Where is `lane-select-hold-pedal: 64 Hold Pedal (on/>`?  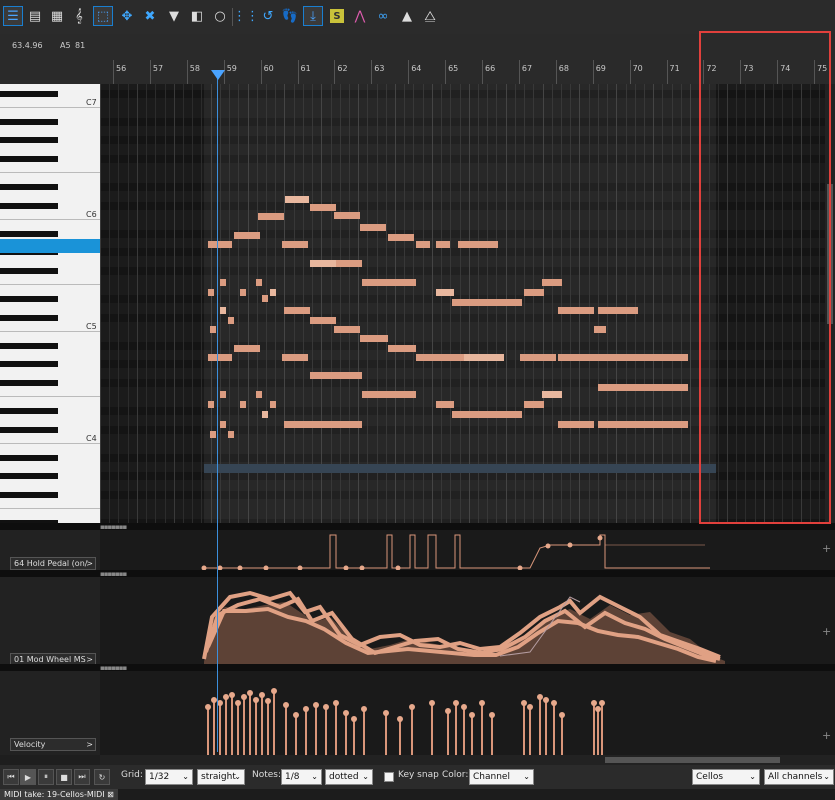
lane-select-hold-pedal: 64 Hold Pedal (on/> is located at coordinates (53, 563).